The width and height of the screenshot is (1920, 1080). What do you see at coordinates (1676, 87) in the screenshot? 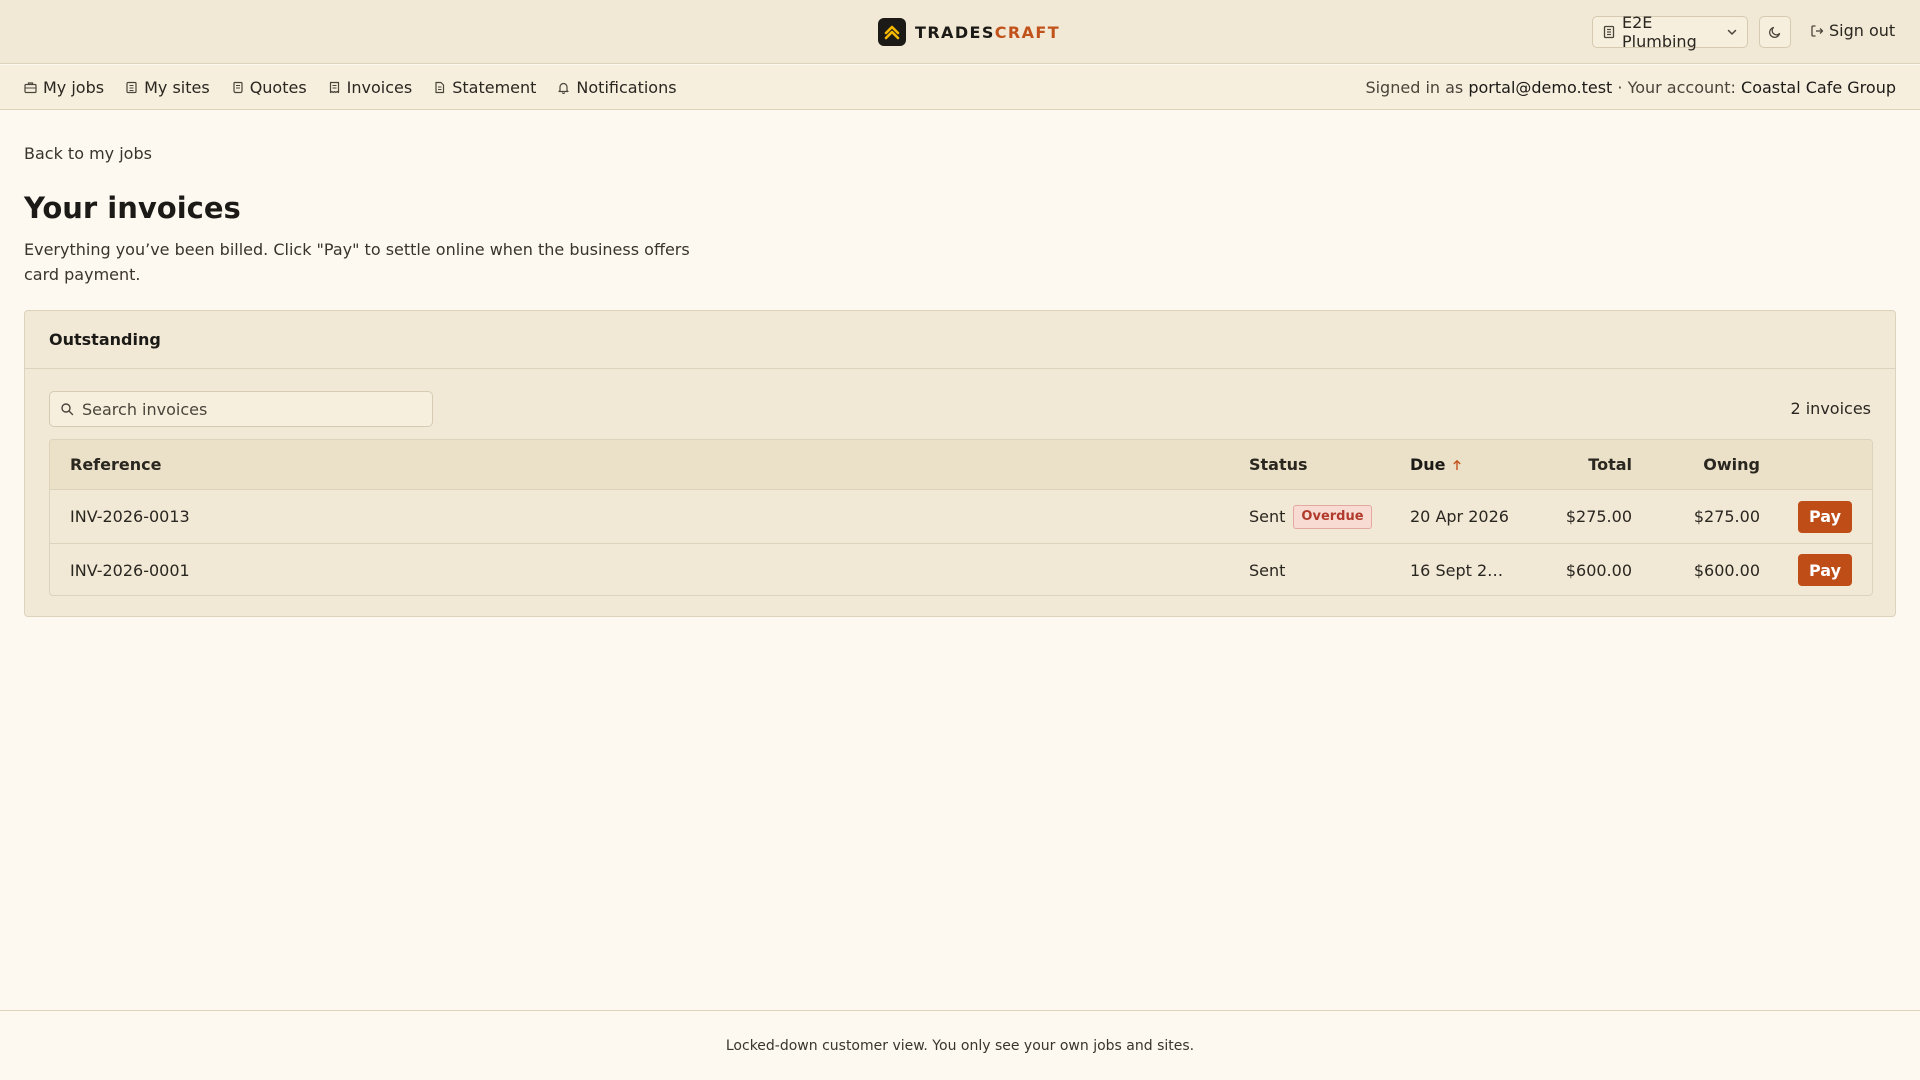
I see `account-prefix: · Your account:` at bounding box center [1676, 87].